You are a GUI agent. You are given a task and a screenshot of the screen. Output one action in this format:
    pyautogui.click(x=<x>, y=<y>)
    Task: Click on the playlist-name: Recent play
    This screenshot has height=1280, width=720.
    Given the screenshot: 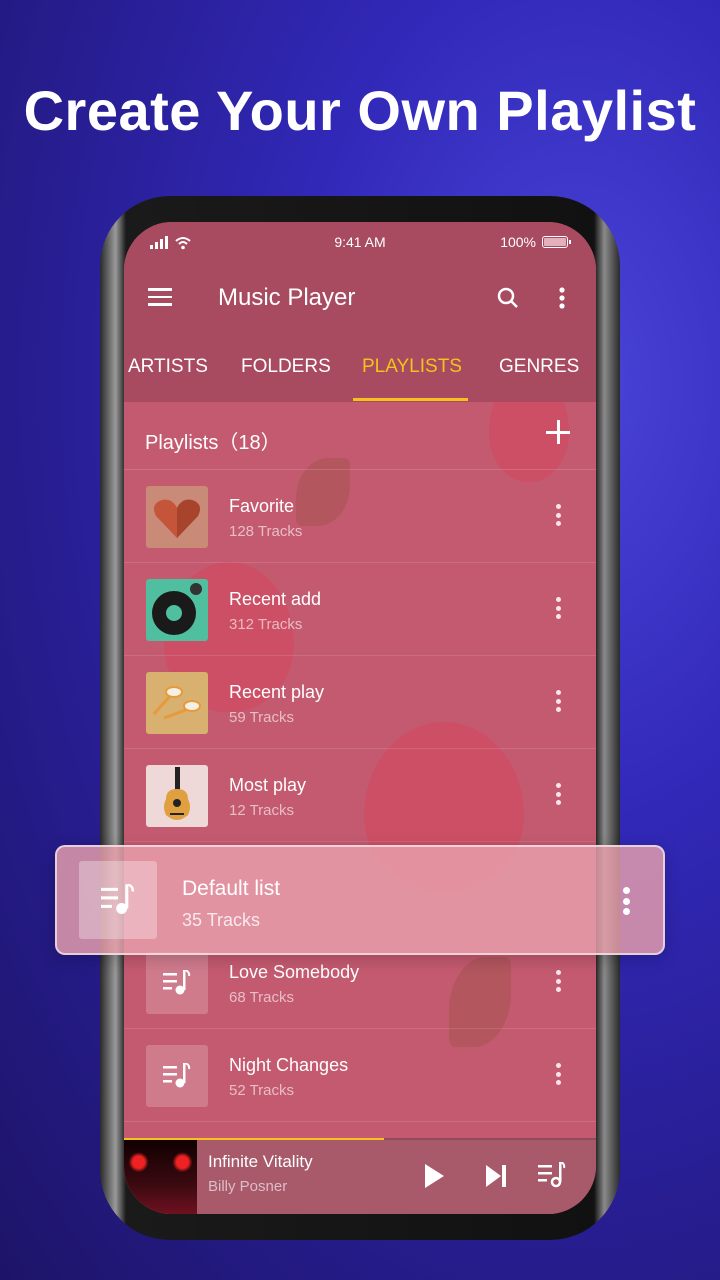 What is the action you would take?
    pyautogui.click(x=277, y=692)
    